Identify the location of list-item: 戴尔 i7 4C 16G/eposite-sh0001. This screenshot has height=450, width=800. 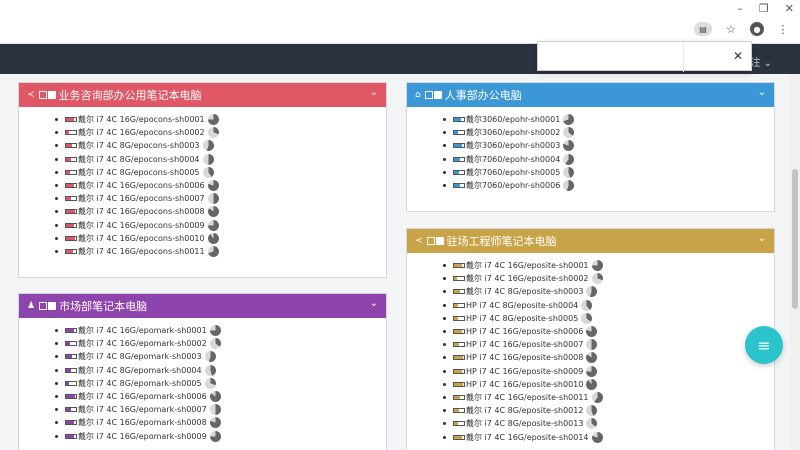
(608, 265).